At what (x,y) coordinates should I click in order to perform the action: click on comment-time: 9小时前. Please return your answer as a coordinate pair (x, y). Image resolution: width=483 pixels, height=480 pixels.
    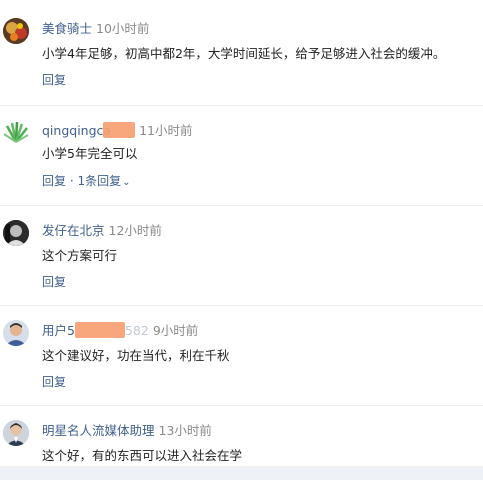
    Looking at the image, I should click on (175, 330).